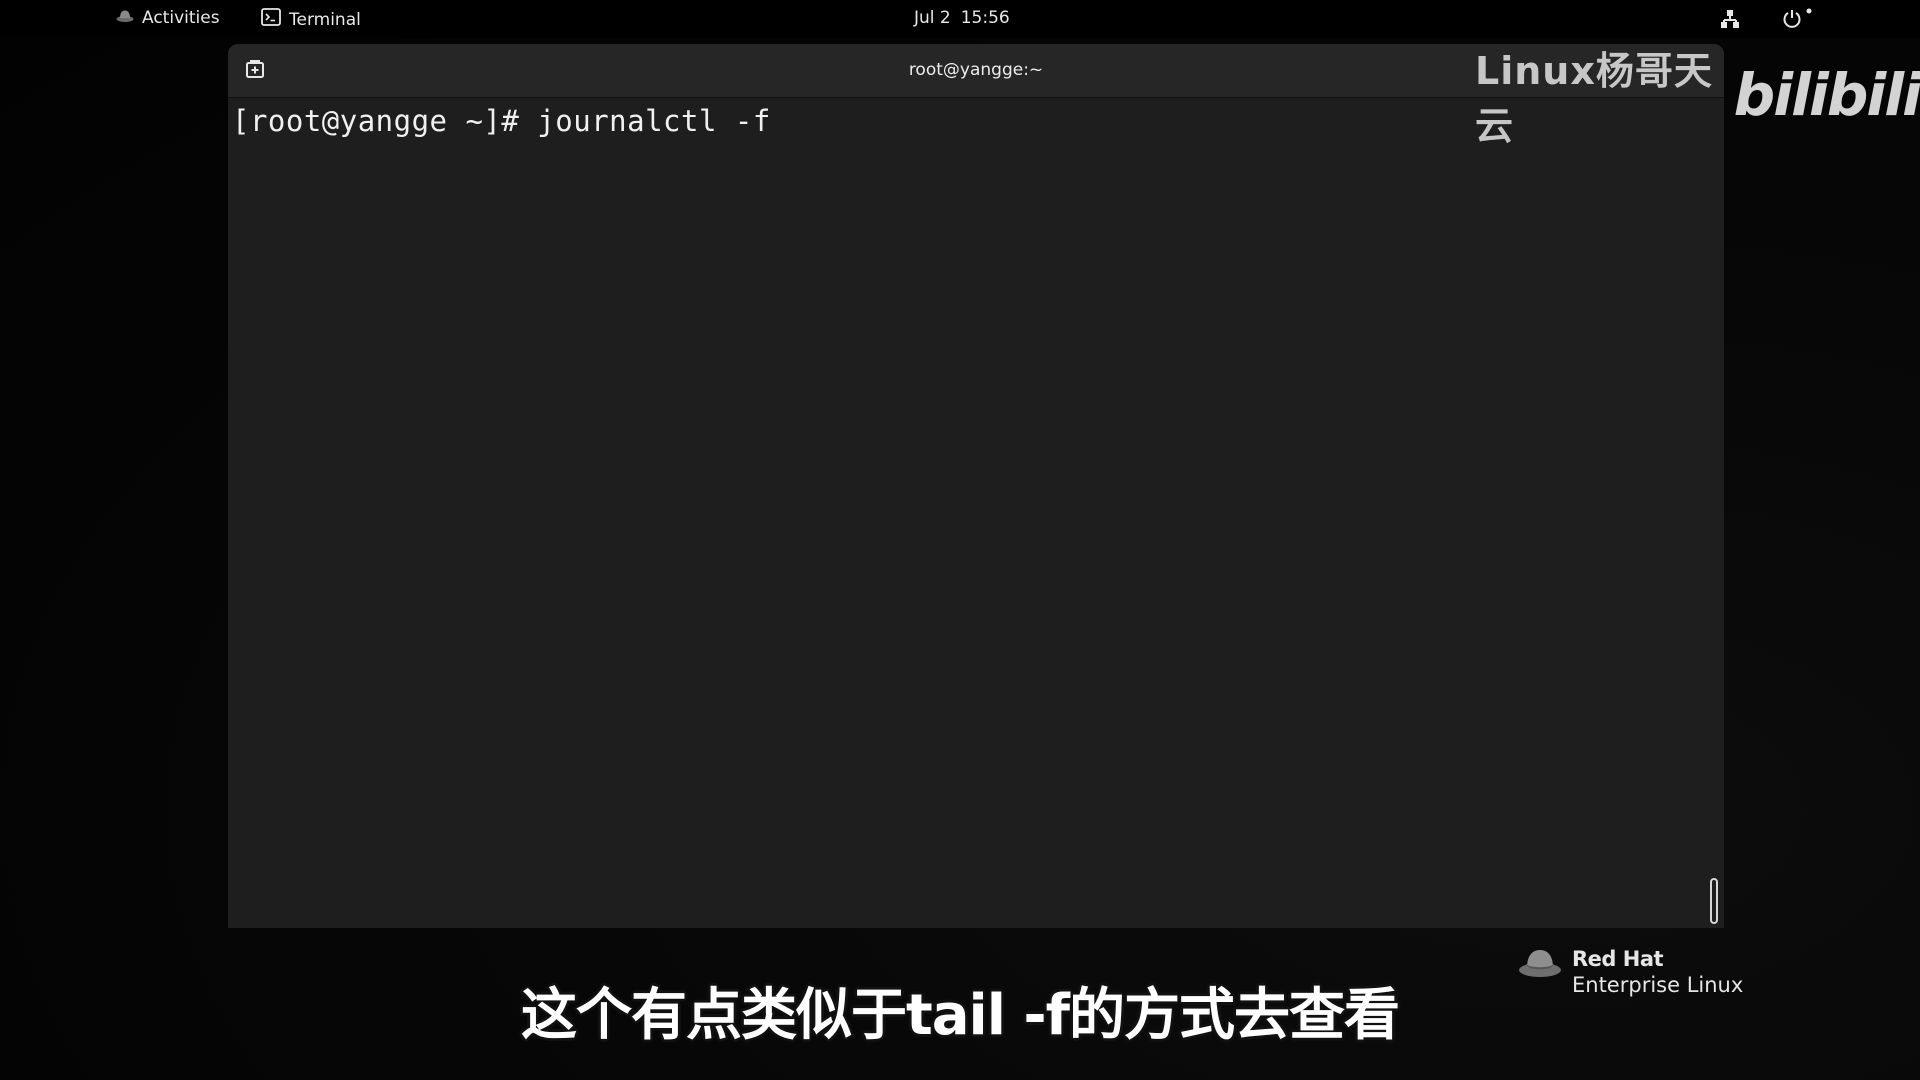  Describe the element at coordinates (325, 19) in the screenshot. I see `app-label: Terminal` at that location.